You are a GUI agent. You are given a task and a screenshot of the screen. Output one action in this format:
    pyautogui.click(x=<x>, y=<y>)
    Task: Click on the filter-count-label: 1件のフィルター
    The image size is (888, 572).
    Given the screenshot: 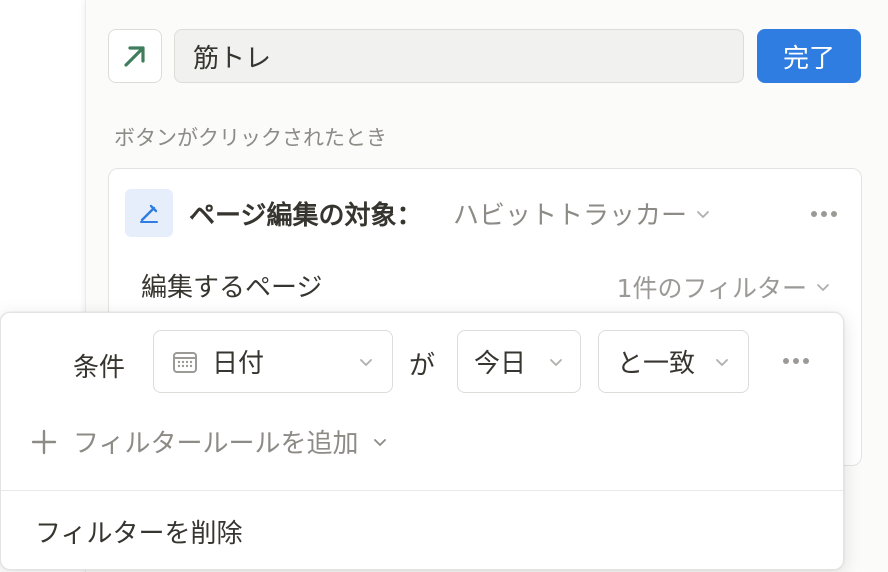 What is the action you would take?
    pyautogui.click(x=711, y=288)
    